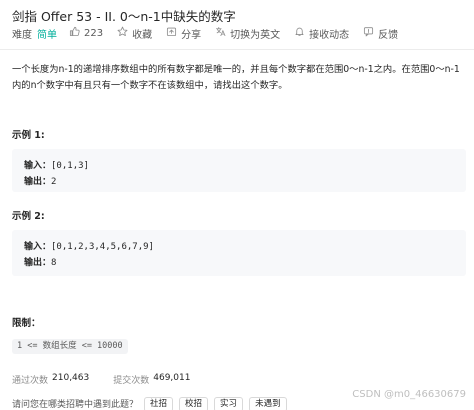  Describe the element at coordinates (370, 33) in the screenshot. I see `feedback-icon` at that location.